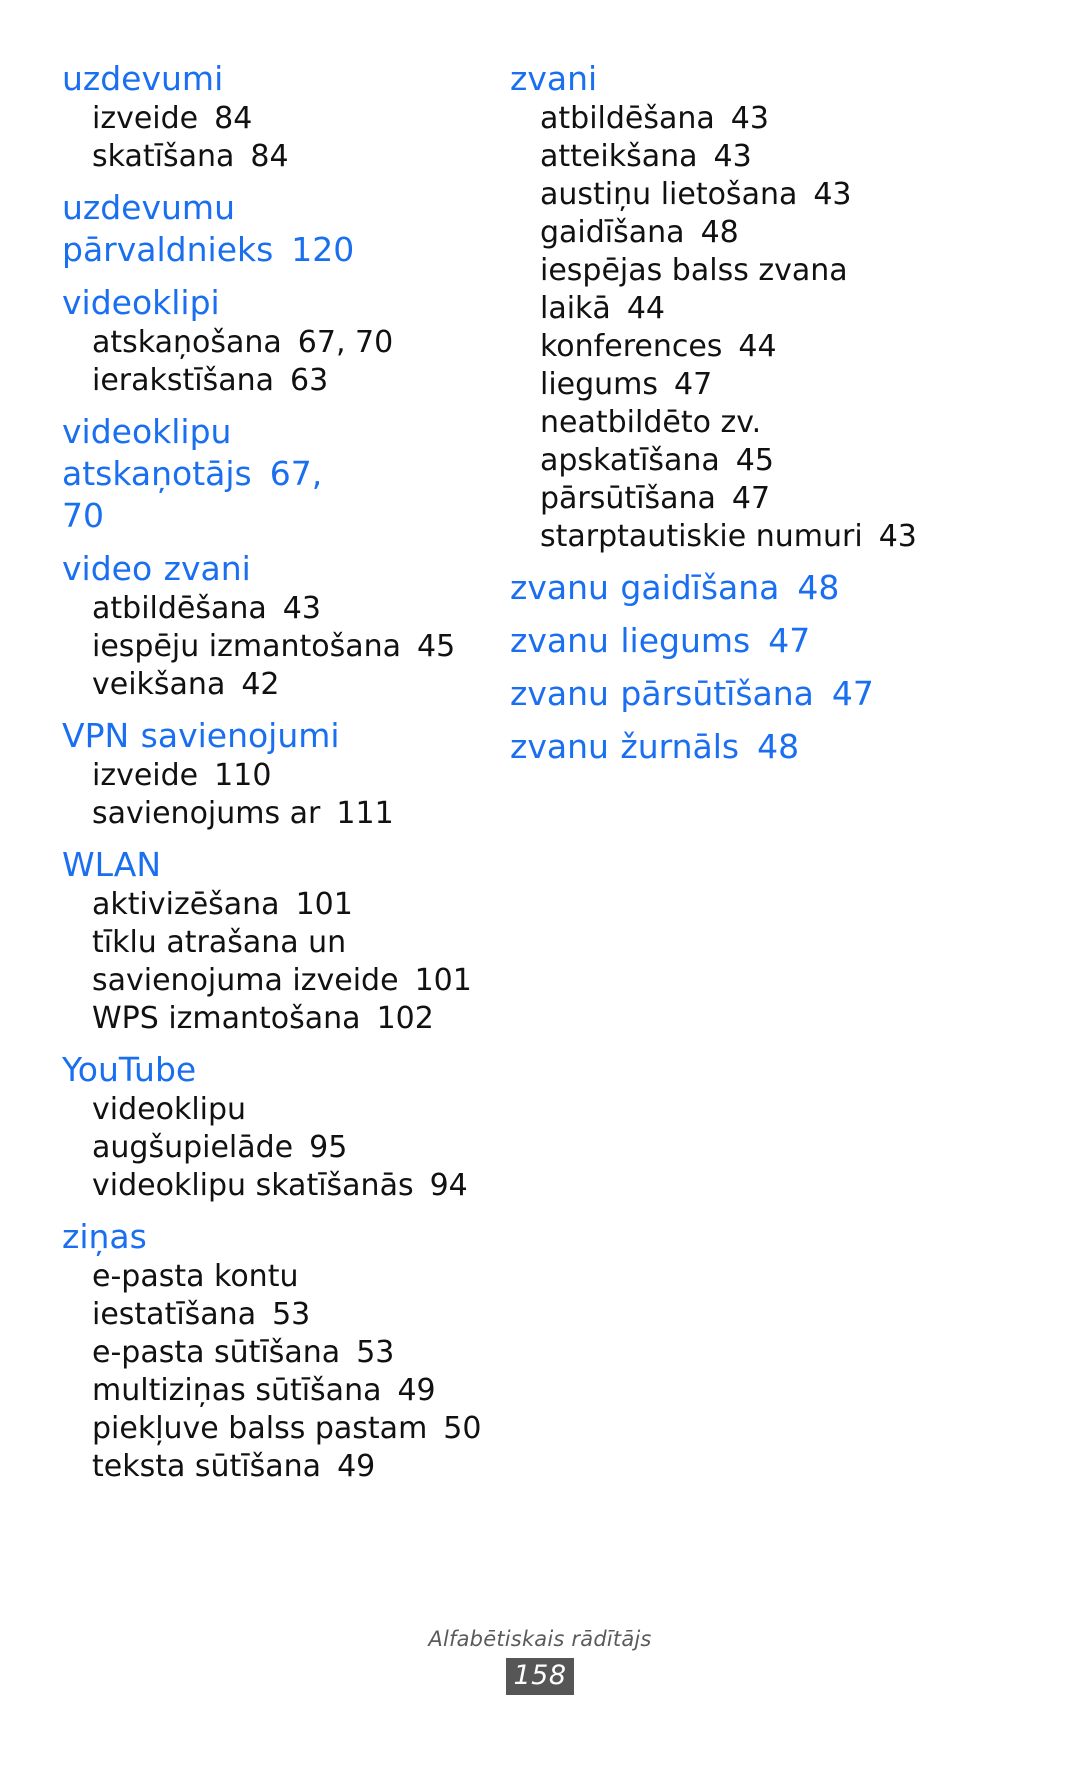 This screenshot has height=1771, width=1080. Describe the element at coordinates (631, 346) in the screenshot. I see `index-subentry-label: konferences` at that location.